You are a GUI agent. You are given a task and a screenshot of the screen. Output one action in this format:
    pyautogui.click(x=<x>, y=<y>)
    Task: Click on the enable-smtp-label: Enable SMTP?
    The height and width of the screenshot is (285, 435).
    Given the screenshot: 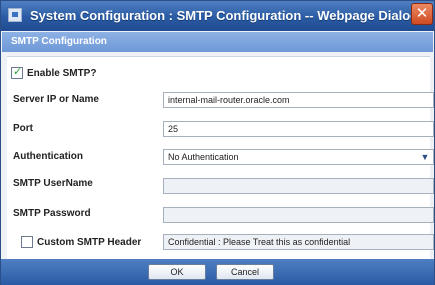 What is the action you would take?
    pyautogui.click(x=62, y=73)
    